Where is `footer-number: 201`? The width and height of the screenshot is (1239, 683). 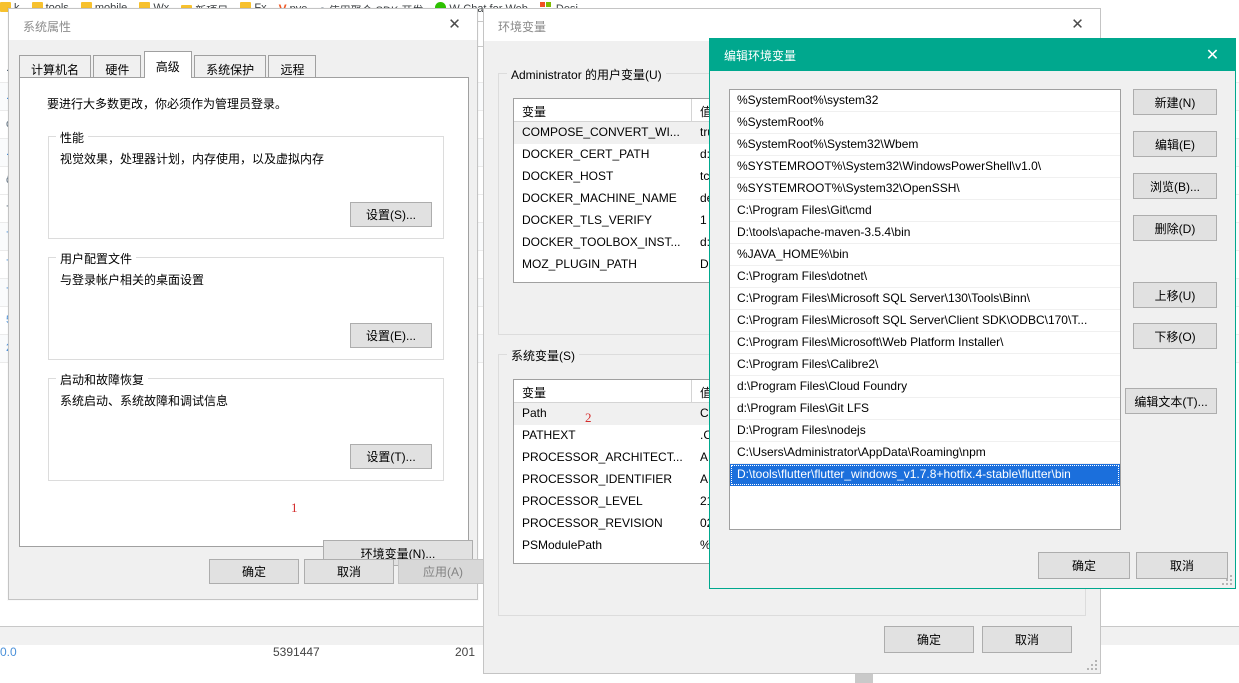
footer-number: 201 is located at coordinates (465, 652).